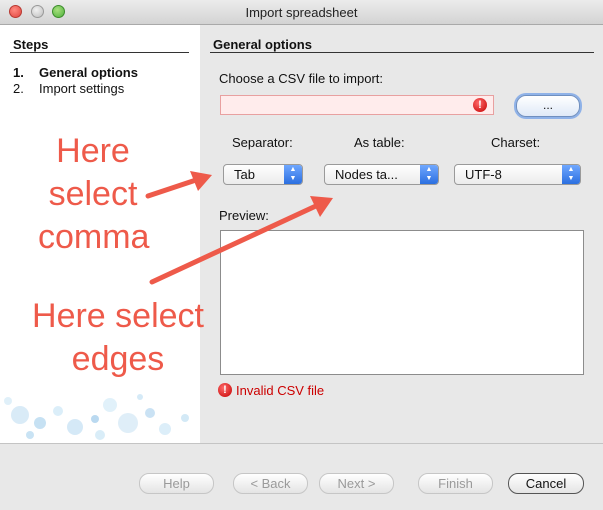 This screenshot has height=510, width=603. What do you see at coordinates (82, 88) in the screenshot?
I see `step-label: Import settings` at bounding box center [82, 88].